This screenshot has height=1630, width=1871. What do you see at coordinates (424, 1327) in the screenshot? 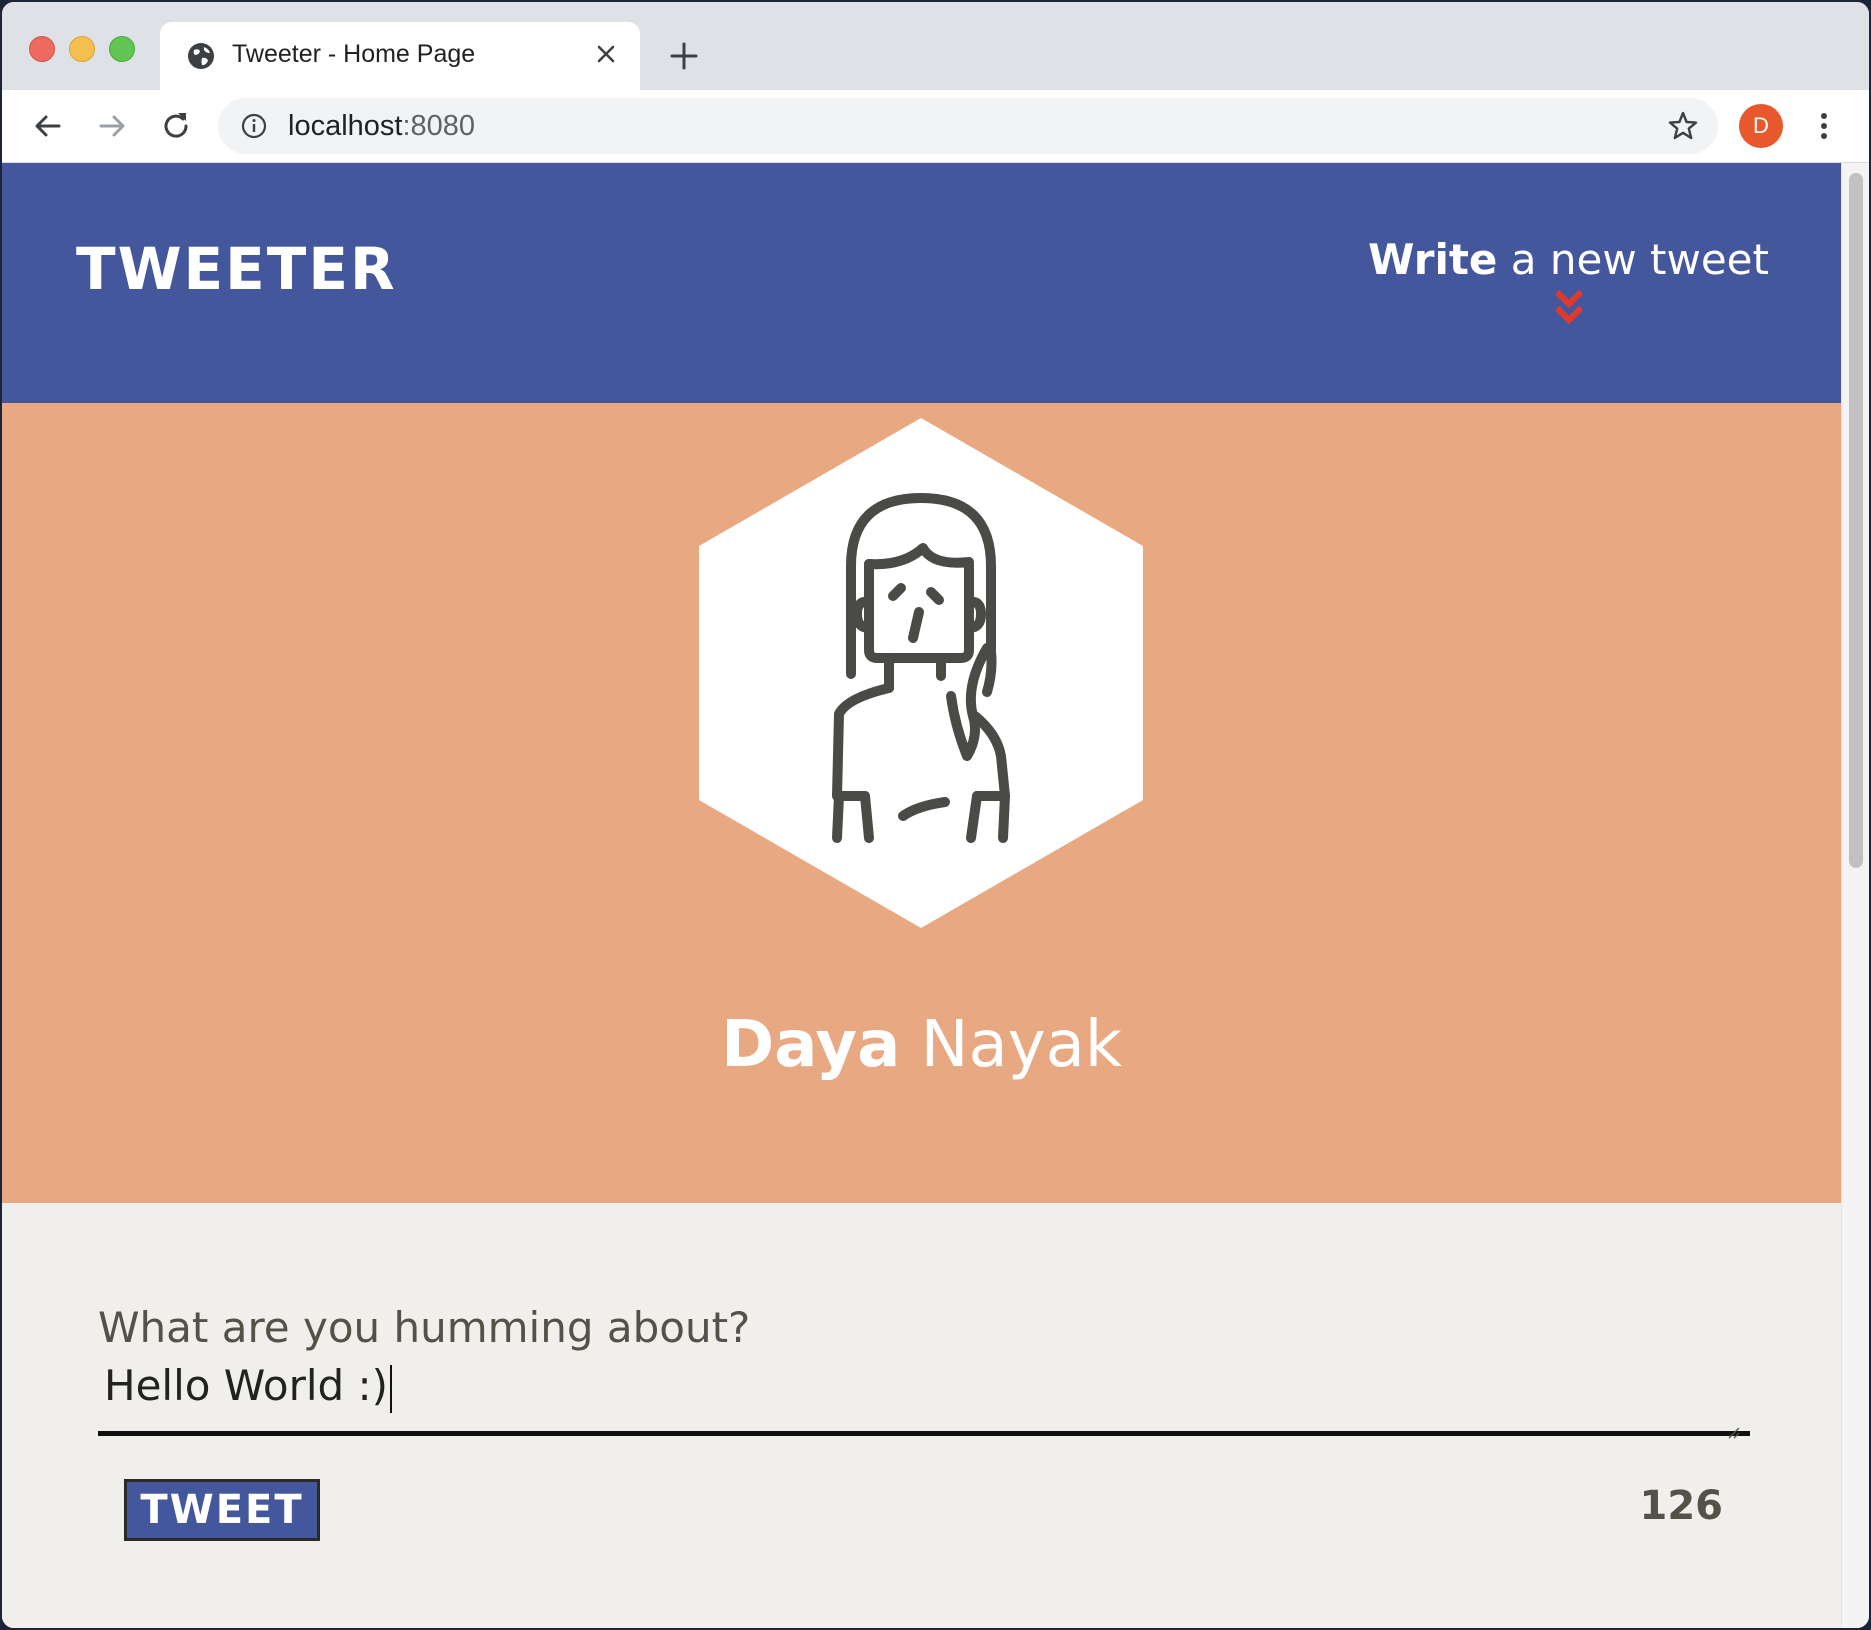
I see `tweet-prompt-label: What are you humming about?` at bounding box center [424, 1327].